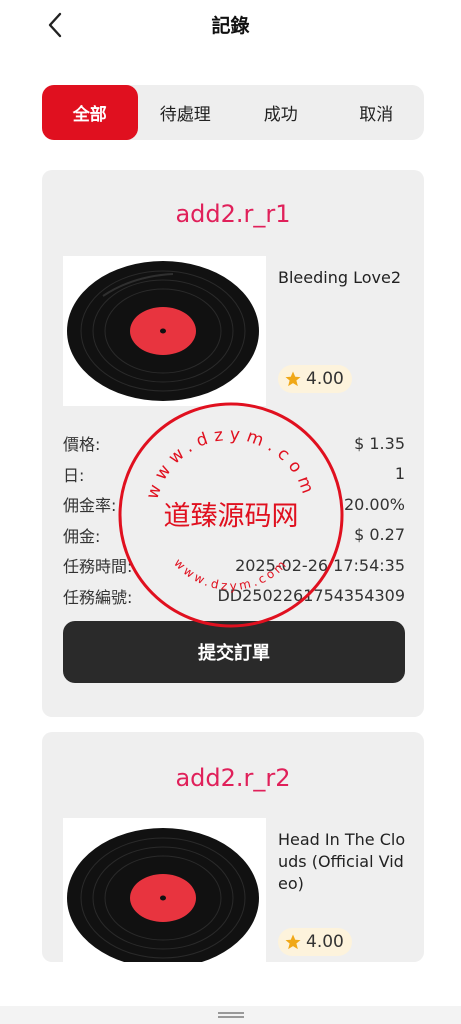 The image size is (461, 1024). I want to click on detail-row-commission-rate: 佣金率: 20.00%, so click(234, 504).